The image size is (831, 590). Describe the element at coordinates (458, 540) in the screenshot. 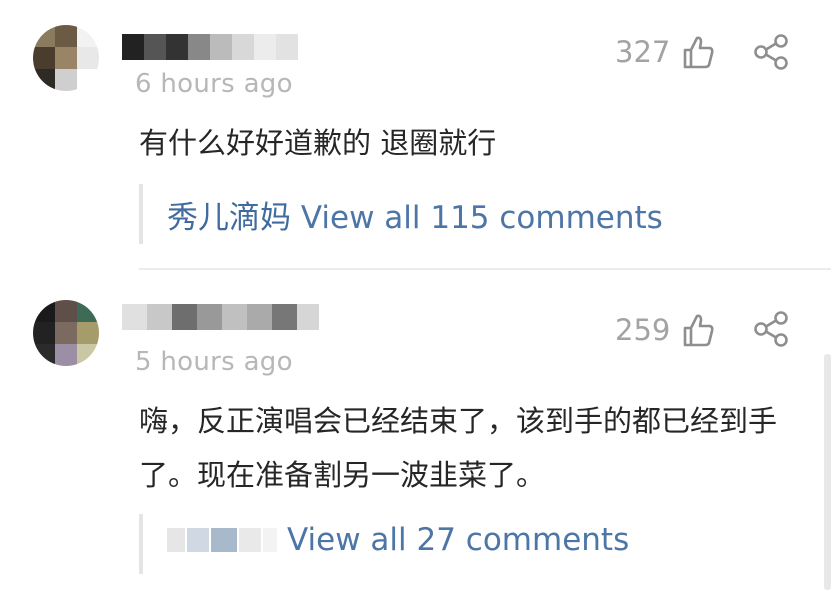

I see `view-all-comments-link: View all 27 comments` at that location.